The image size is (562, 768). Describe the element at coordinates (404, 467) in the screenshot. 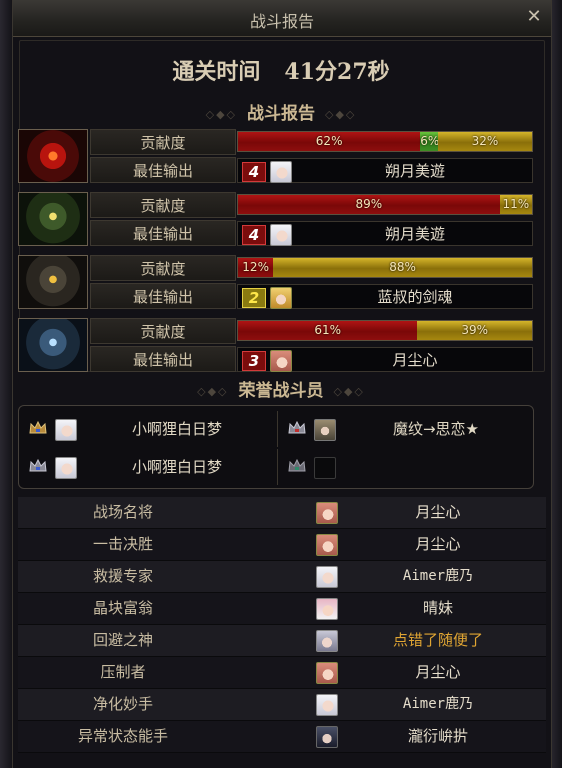

I see `honor-player` at that location.